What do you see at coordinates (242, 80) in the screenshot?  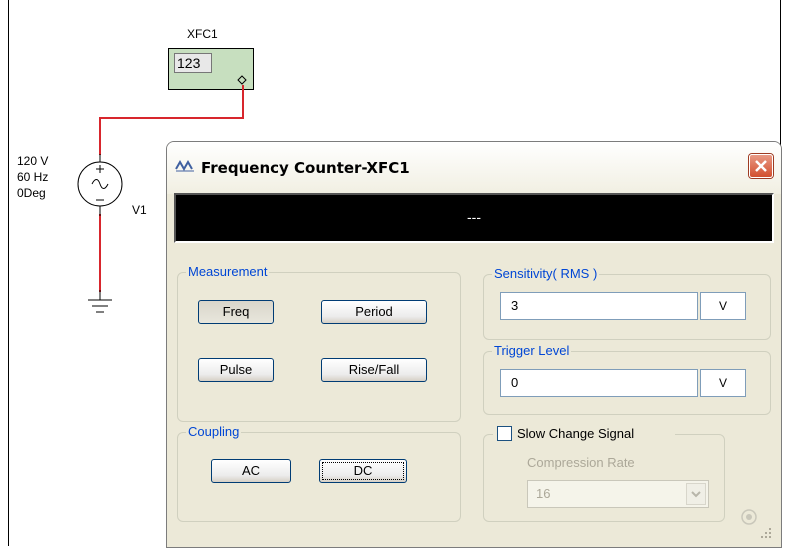 I see `terminal-icon` at bounding box center [242, 80].